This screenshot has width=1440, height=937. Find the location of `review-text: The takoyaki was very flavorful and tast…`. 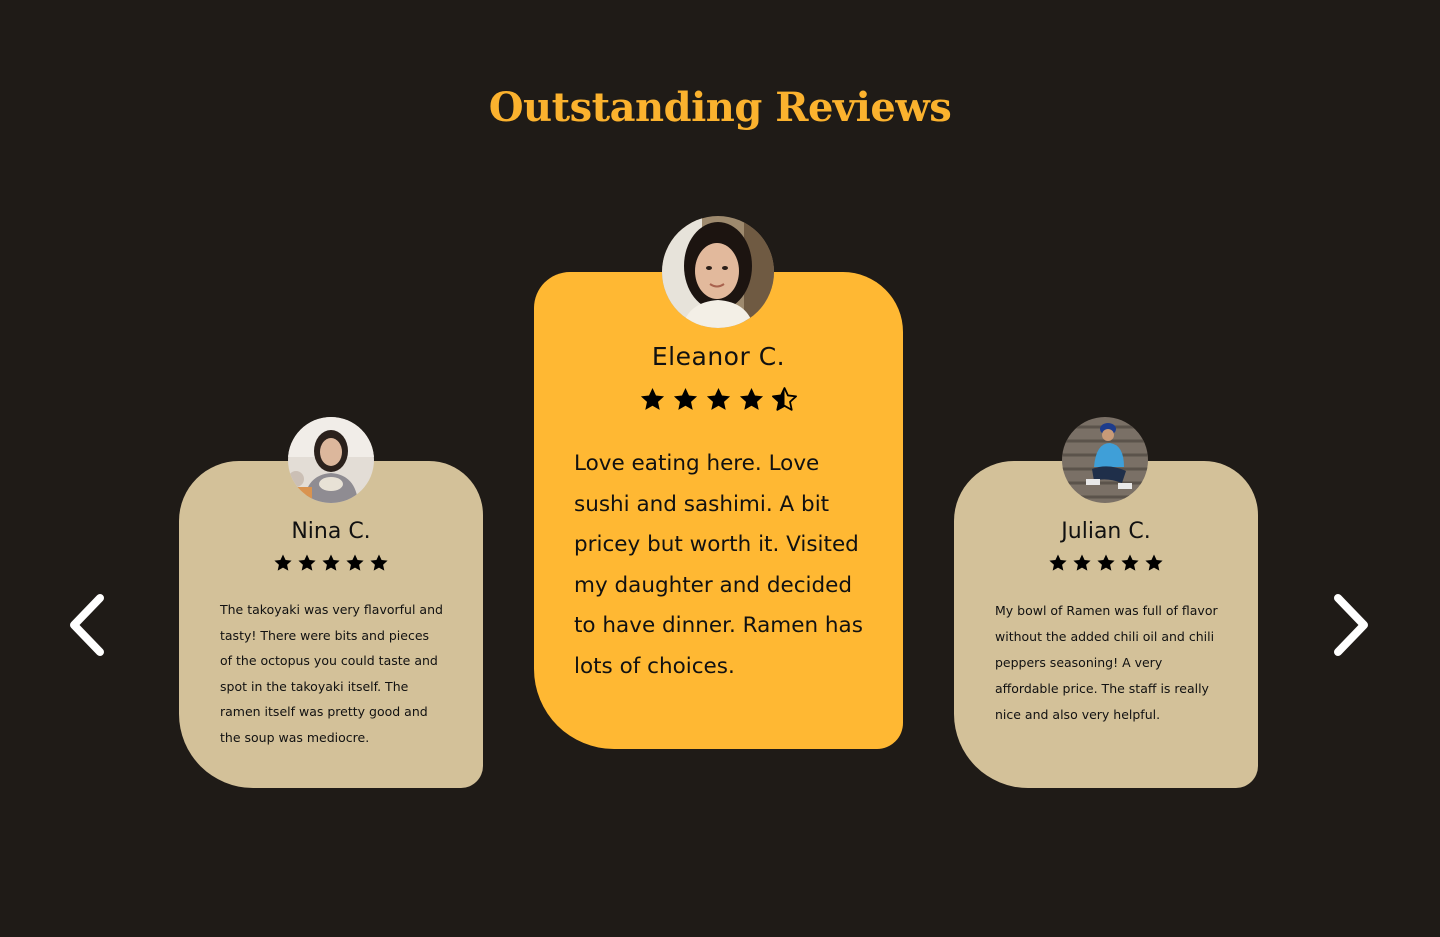

review-text: The takoyaki was very flavorful and tast… is located at coordinates (331, 673).